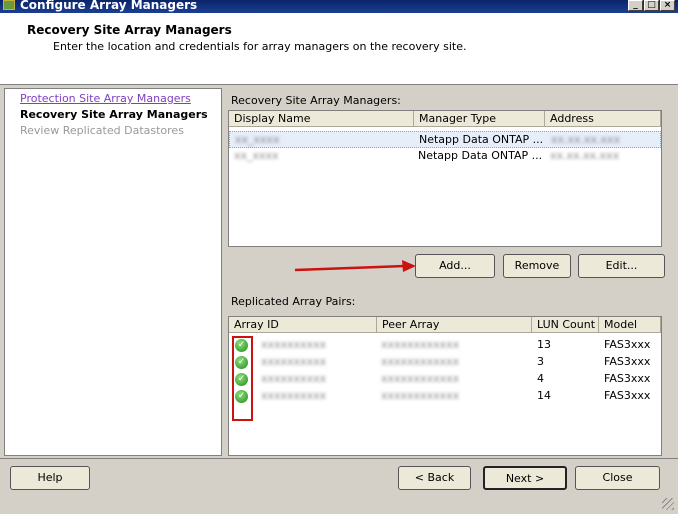 The height and width of the screenshot is (514, 678). I want to click on next-button: Next >, so click(525, 478).